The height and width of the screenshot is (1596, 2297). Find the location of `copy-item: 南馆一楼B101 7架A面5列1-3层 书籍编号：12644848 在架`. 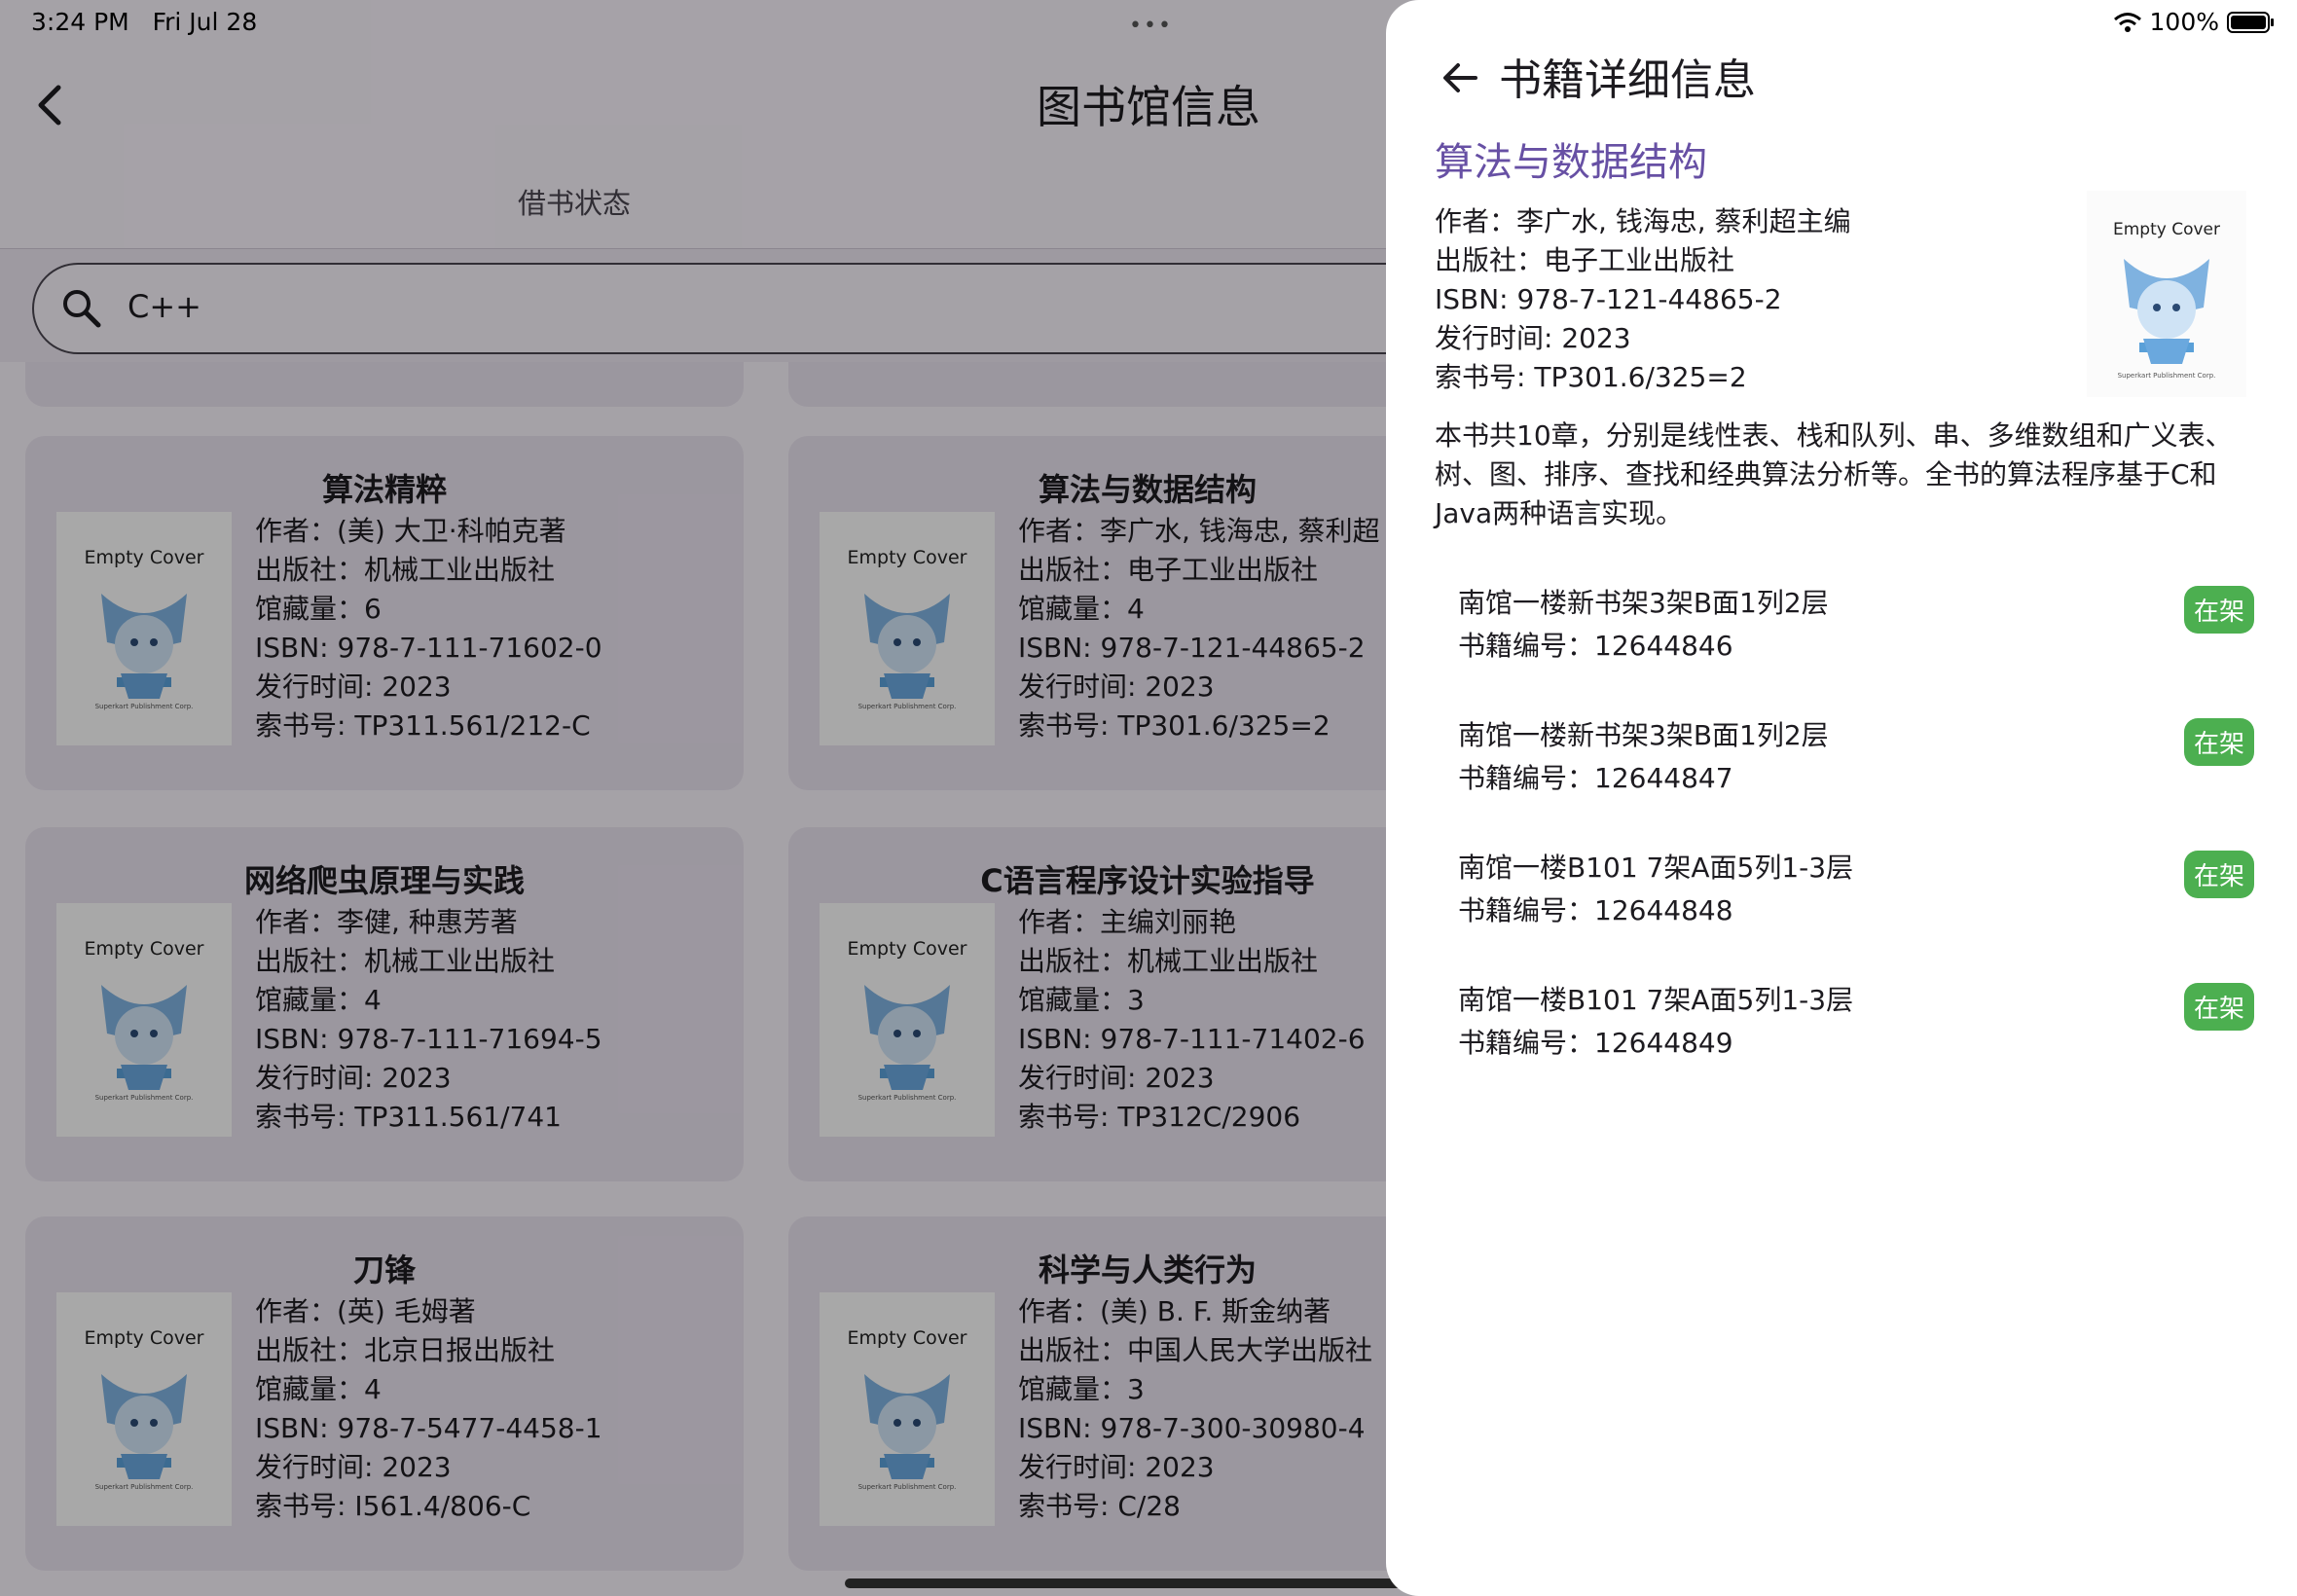

copy-item: 南馆一楼B101 7架A面5列1-3层 书籍编号：12644848 在架 is located at coordinates (1848, 905).